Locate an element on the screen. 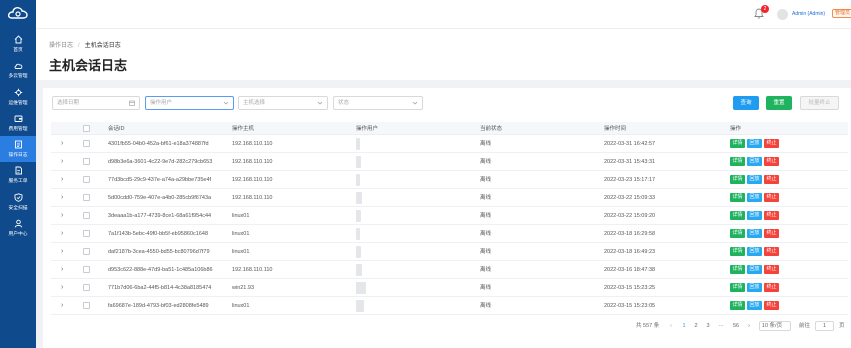 Image resolution: width=851 pixels, height=348 pixels. page-ellipsis: ··· is located at coordinates (721, 326).